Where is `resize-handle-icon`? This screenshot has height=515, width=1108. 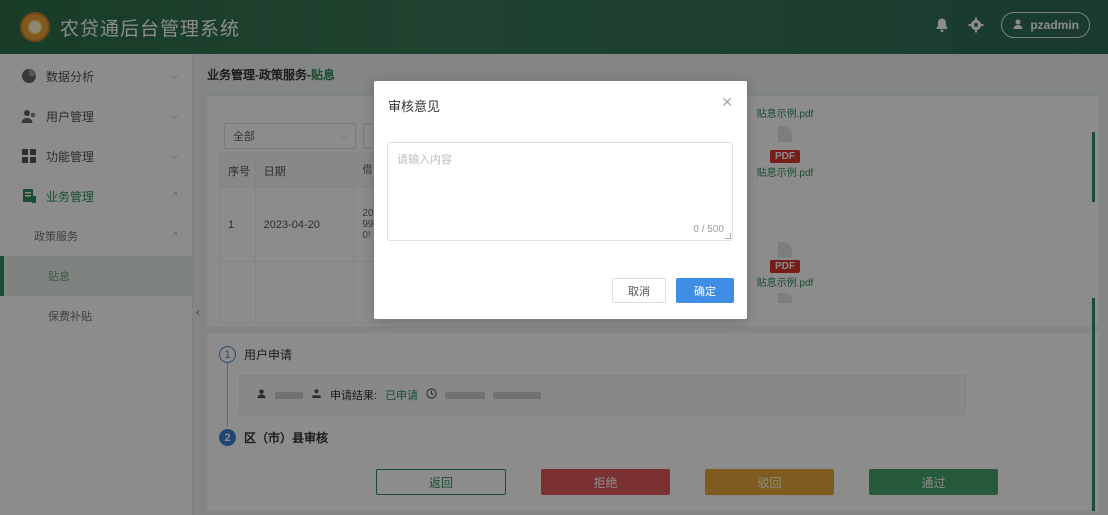
resize-handle-icon is located at coordinates (728, 236).